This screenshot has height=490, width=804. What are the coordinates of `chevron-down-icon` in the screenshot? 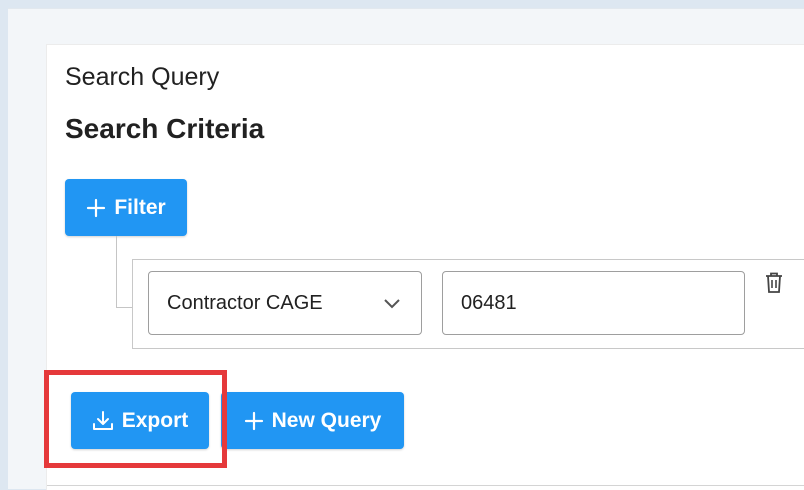 It's located at (392, 305).